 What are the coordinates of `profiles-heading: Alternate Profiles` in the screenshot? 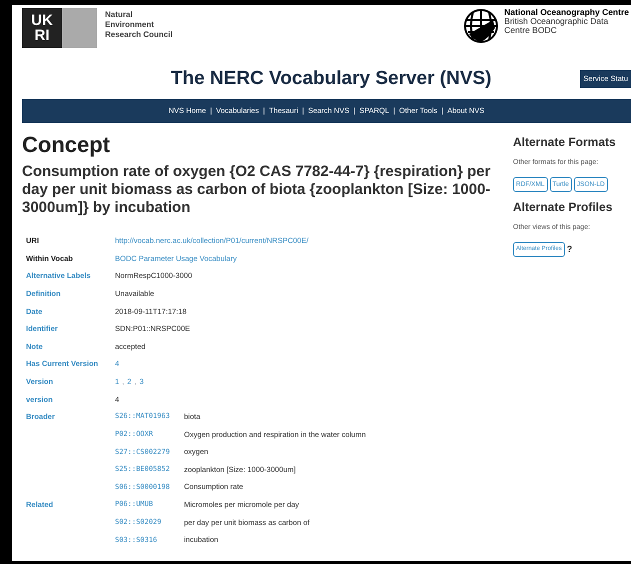 It's located at (563, 207).